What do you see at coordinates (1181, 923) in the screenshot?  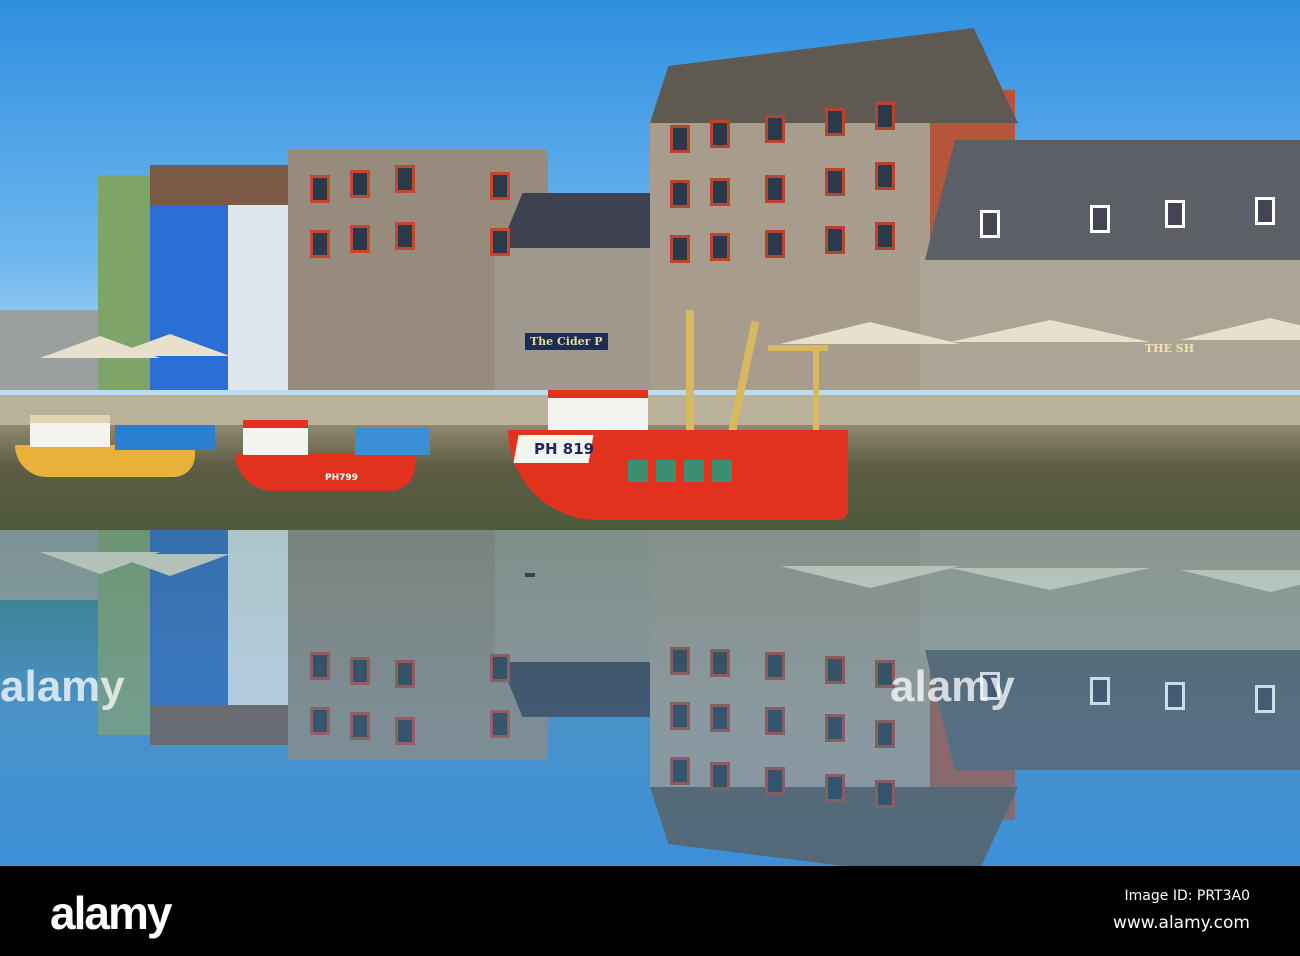 I see `website-link: www.alamy.com` at bounding box center [1181, 923].